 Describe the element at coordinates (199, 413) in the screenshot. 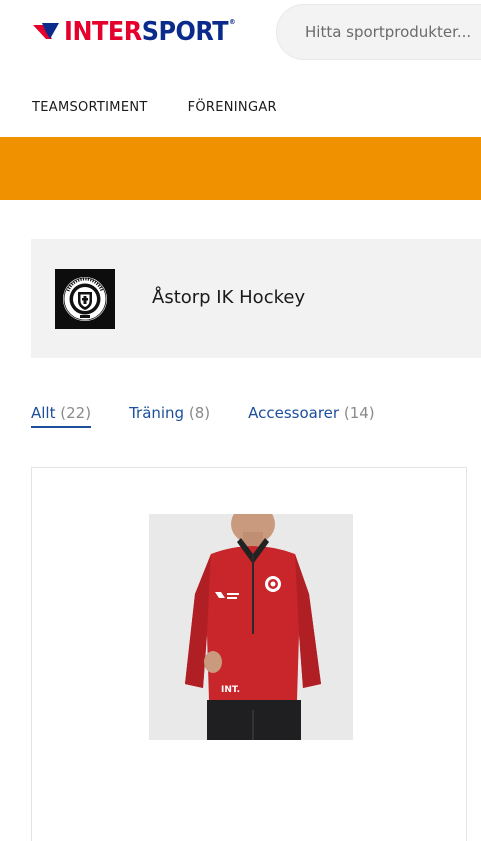

I see `tab-traning-count: (8)` at that location.